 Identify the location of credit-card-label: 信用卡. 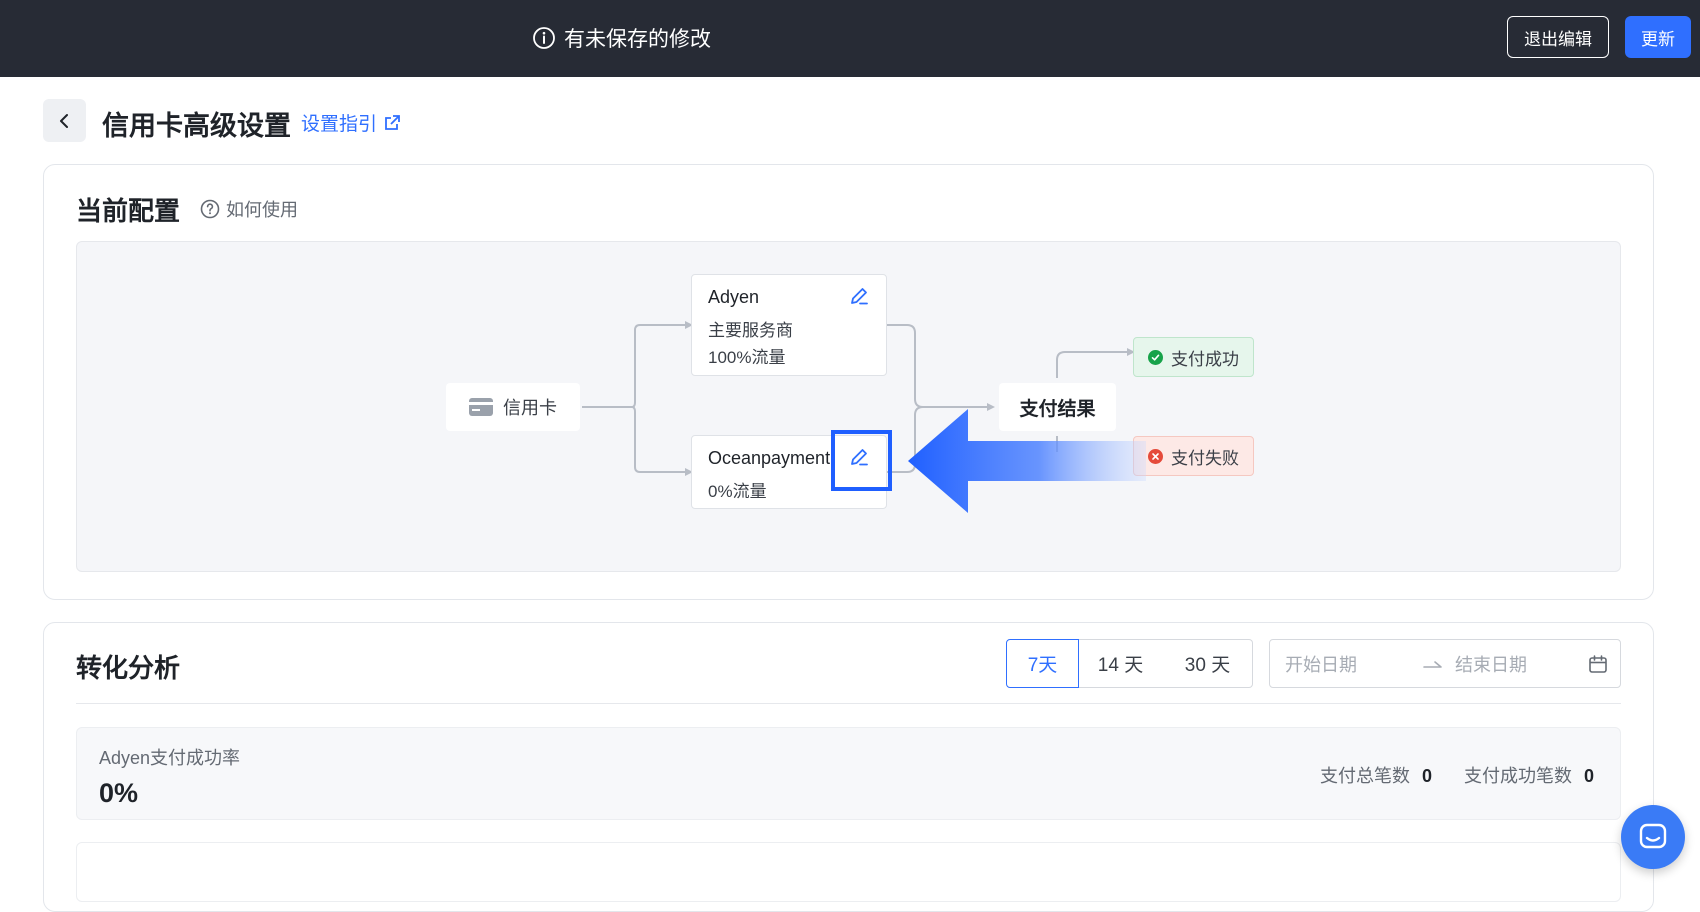
(530, 408).